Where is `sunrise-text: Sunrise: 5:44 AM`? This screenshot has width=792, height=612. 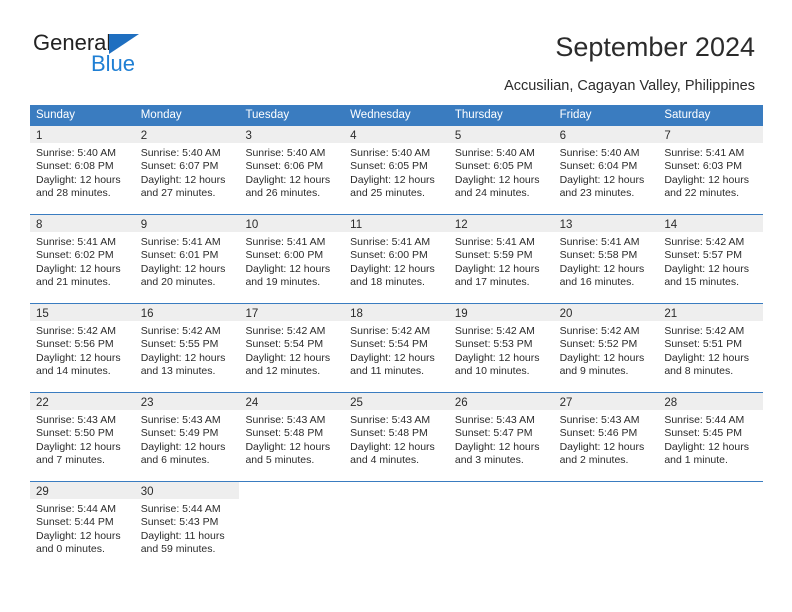
sunrise-text: Sunrise: 5:44 AM is located at coordinates (180, 509).